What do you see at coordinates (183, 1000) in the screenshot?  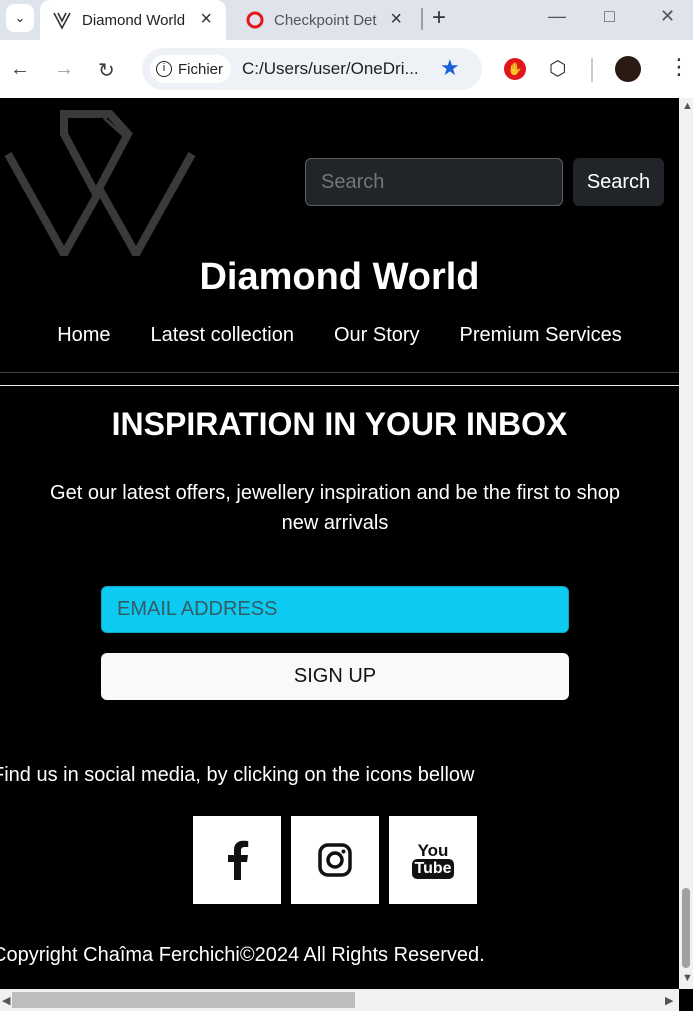 I see `horizontal-scroll-thumb` at bounding box center [183, 1000].